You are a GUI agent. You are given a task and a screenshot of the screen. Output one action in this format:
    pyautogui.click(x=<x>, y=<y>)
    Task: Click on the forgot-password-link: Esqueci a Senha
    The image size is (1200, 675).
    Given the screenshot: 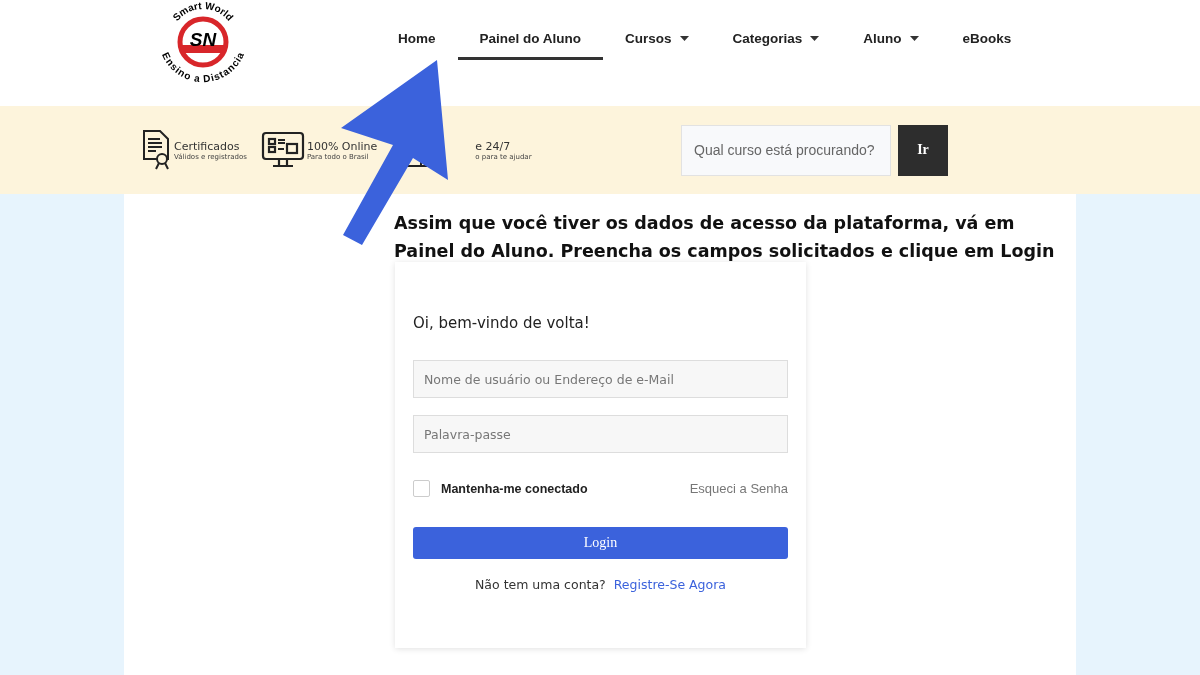 What is the action you would take?
    pyautogui.click(x=738, y=488)
    